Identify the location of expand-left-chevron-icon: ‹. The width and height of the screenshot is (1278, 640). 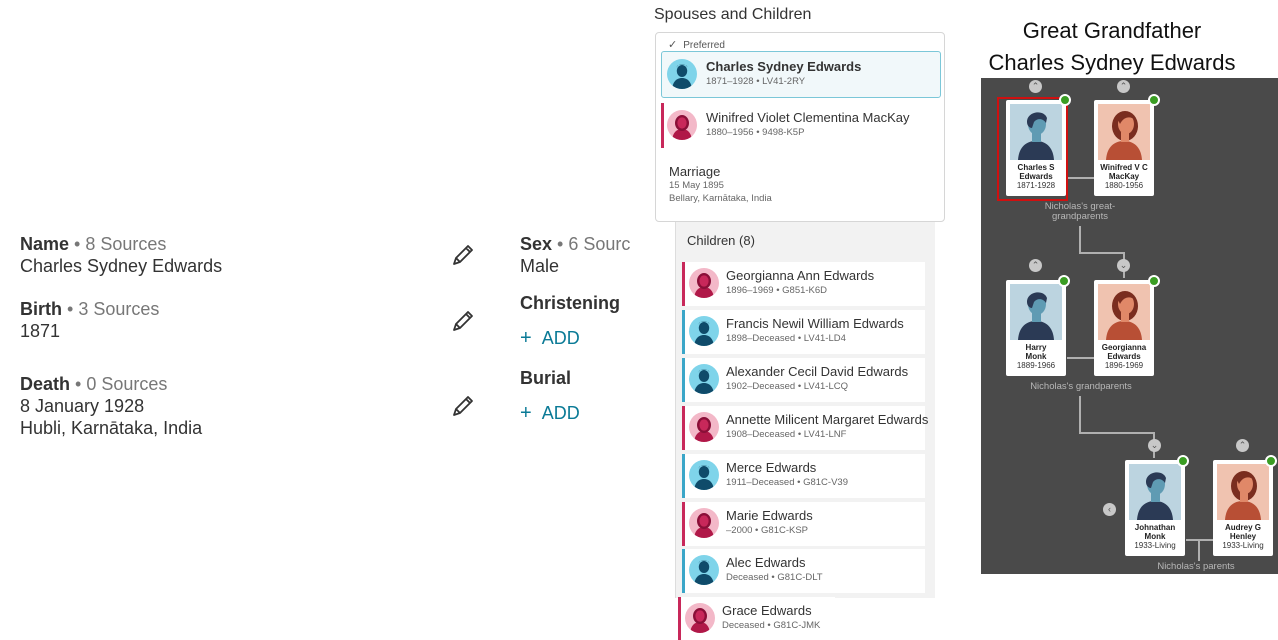
(1109, 509).